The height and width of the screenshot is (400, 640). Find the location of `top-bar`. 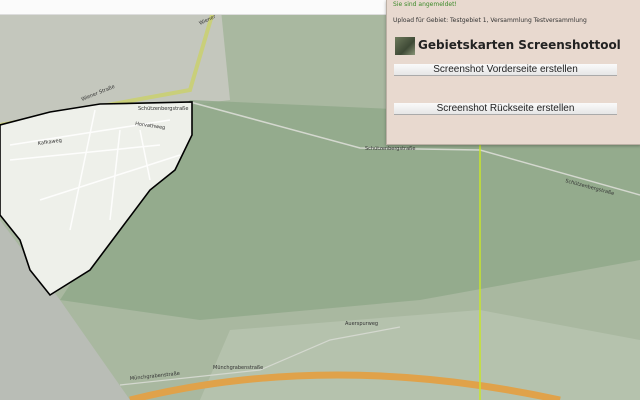

top-bar is located at coordinates (193, 7).